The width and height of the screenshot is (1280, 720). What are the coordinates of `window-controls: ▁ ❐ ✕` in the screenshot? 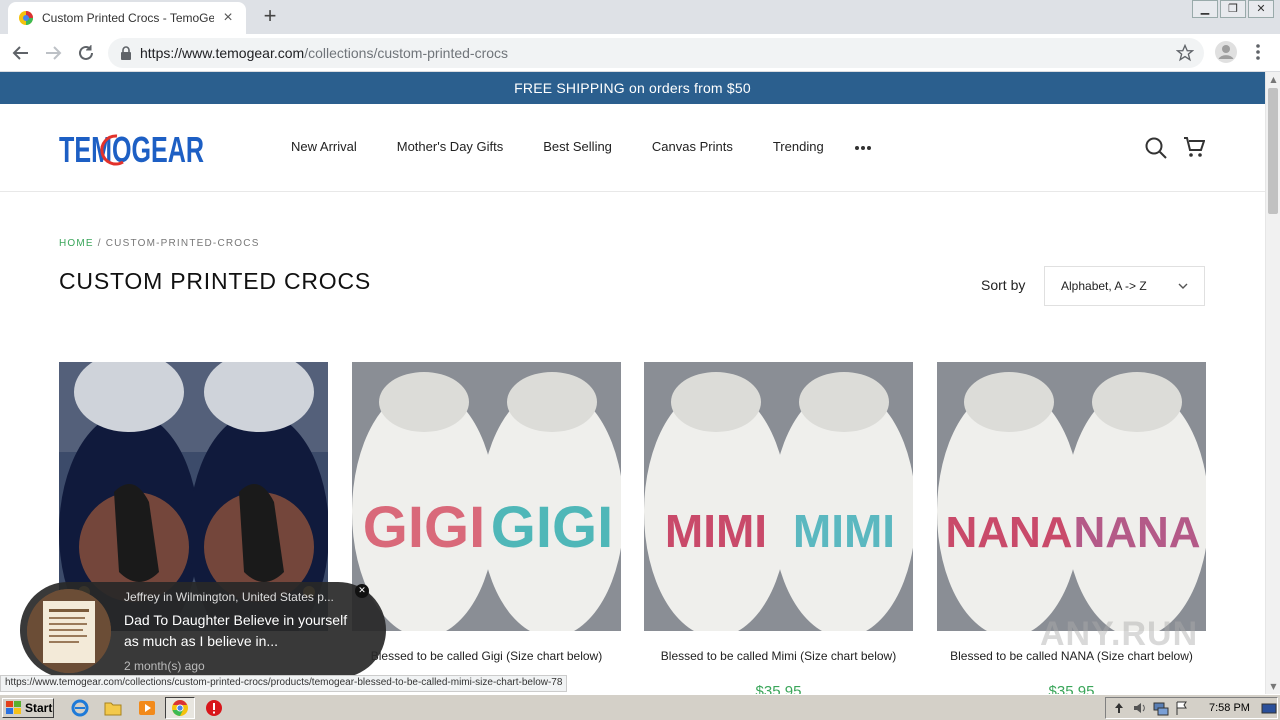 It's located at (1232, 9).